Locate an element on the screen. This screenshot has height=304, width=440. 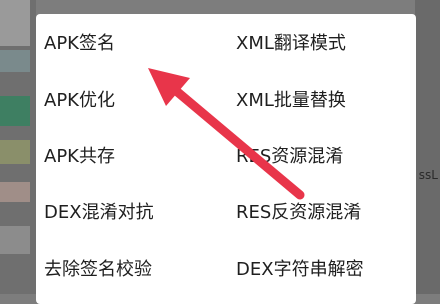
background-text: ssL is located at coordinates (428, 175).